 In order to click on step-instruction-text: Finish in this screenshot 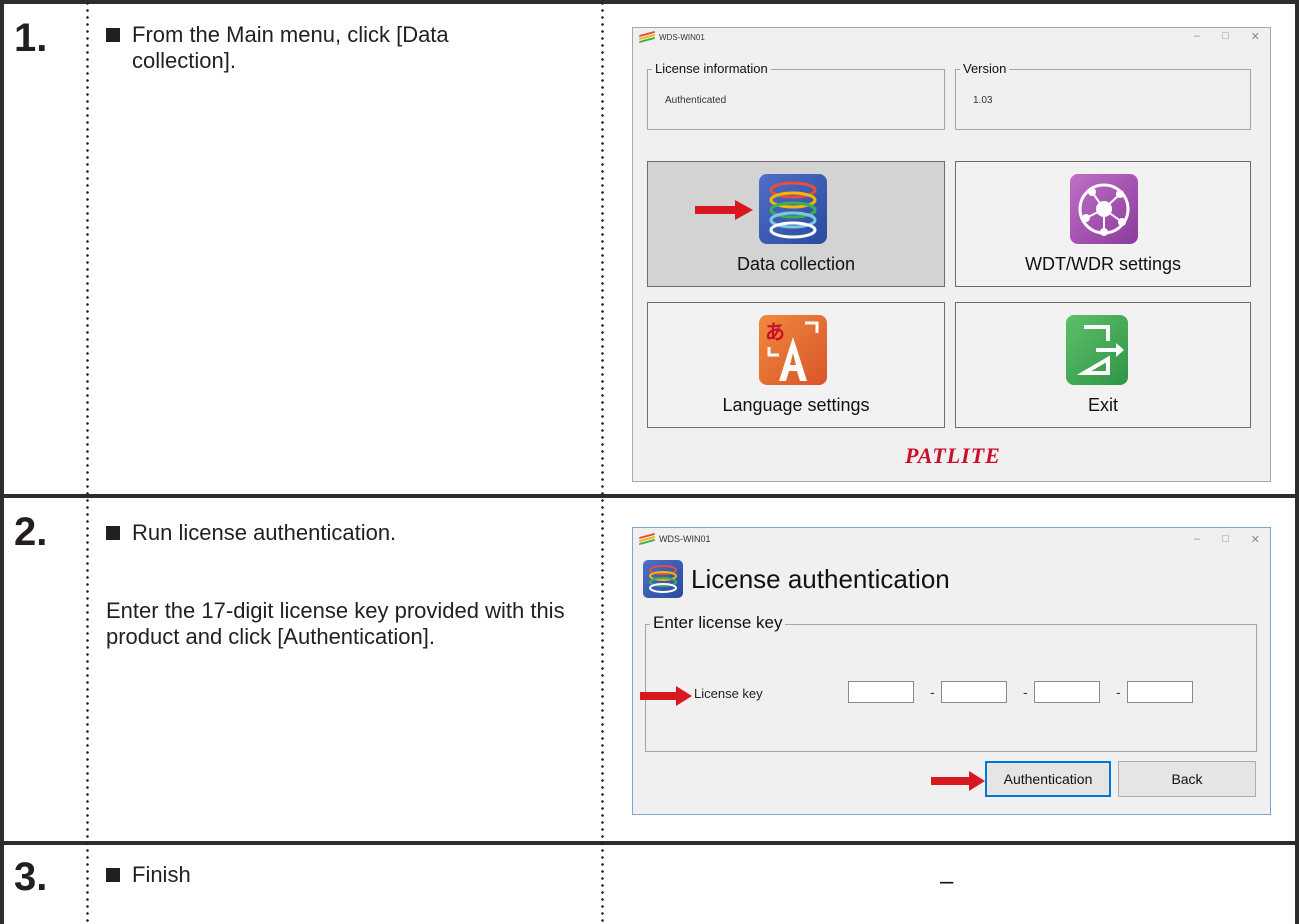, I will do `click(161, 874)`.